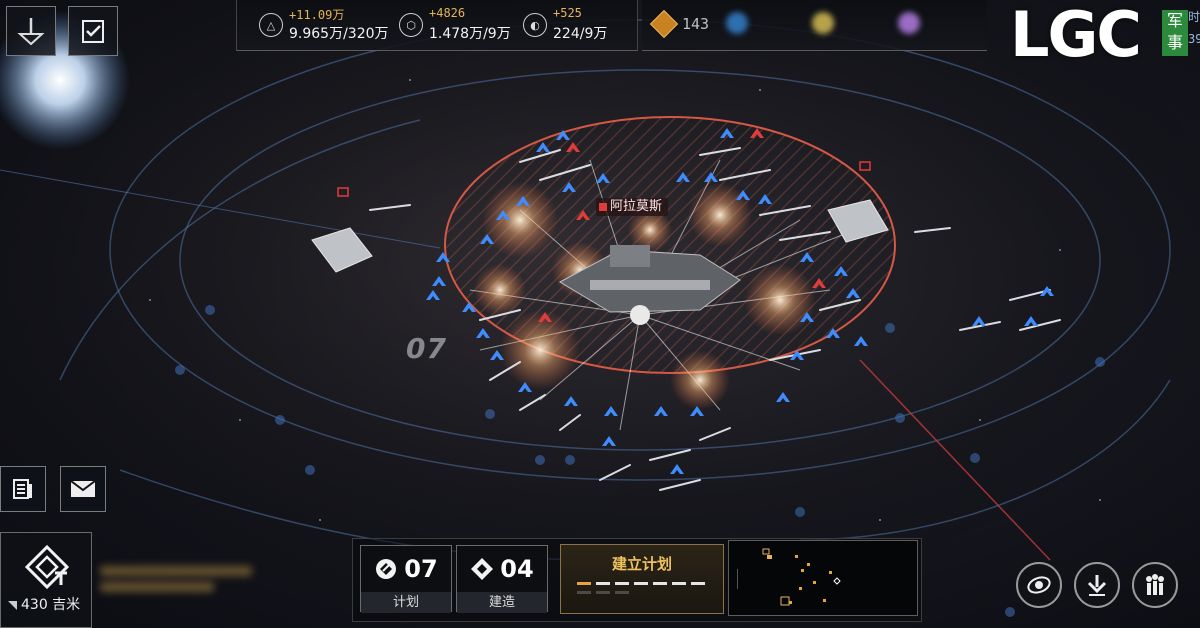 The image size is (1200, 628). I want to click on locator-diamond-icon, so click(47, 567).